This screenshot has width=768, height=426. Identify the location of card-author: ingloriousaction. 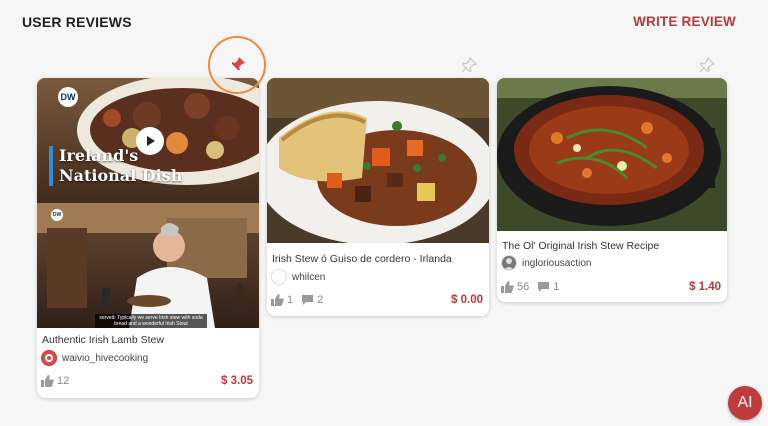
(546, 263).